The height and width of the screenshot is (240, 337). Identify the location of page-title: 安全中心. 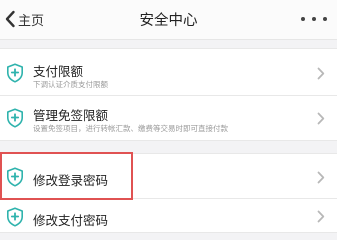
(168, 21).